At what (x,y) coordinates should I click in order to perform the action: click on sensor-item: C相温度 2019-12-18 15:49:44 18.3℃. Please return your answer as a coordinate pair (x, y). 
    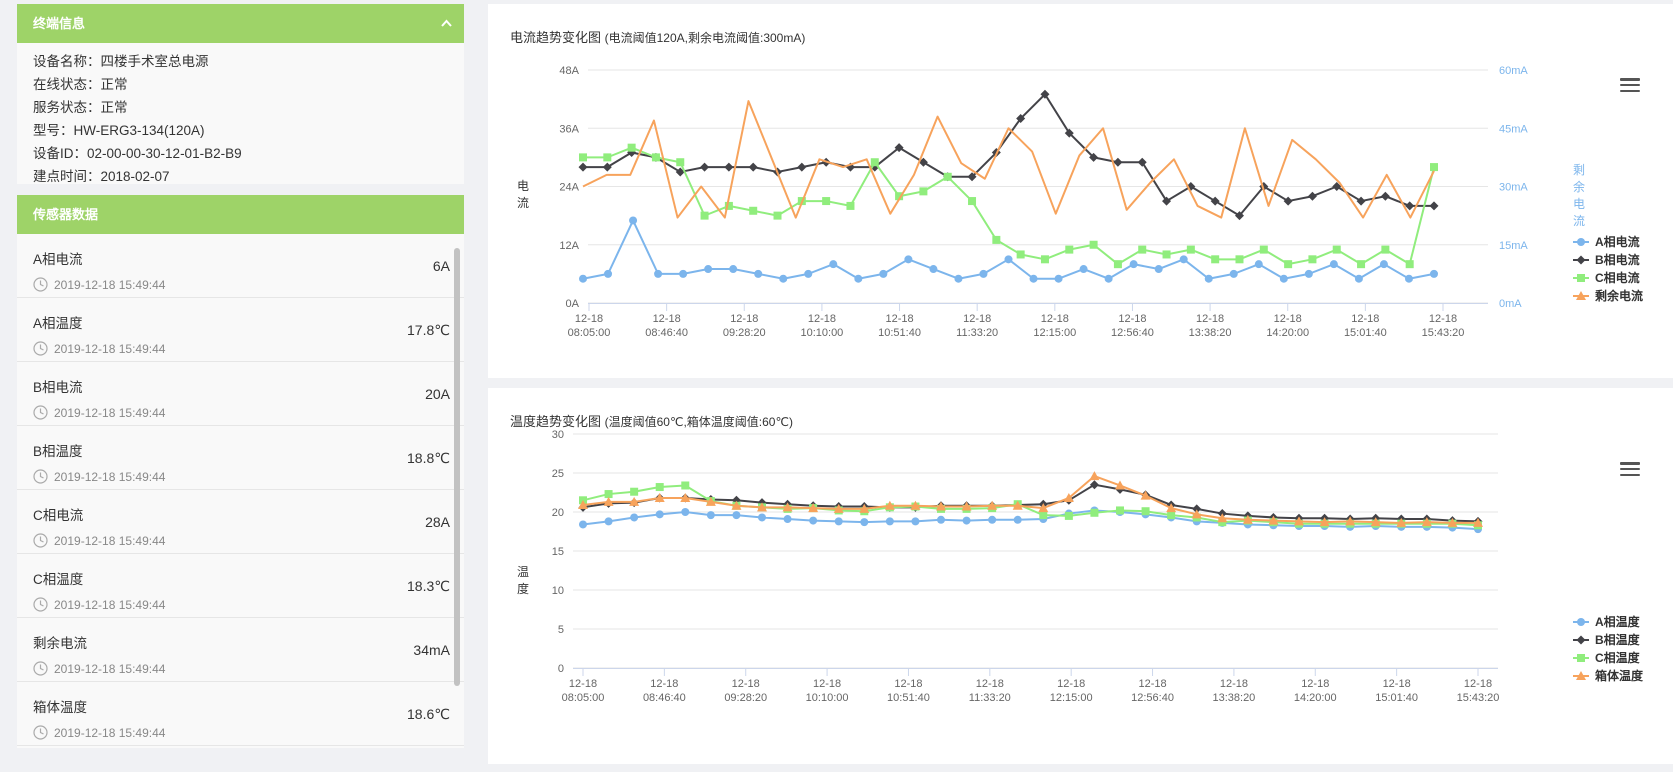
    Looking at the image, I should click on (240, 586).